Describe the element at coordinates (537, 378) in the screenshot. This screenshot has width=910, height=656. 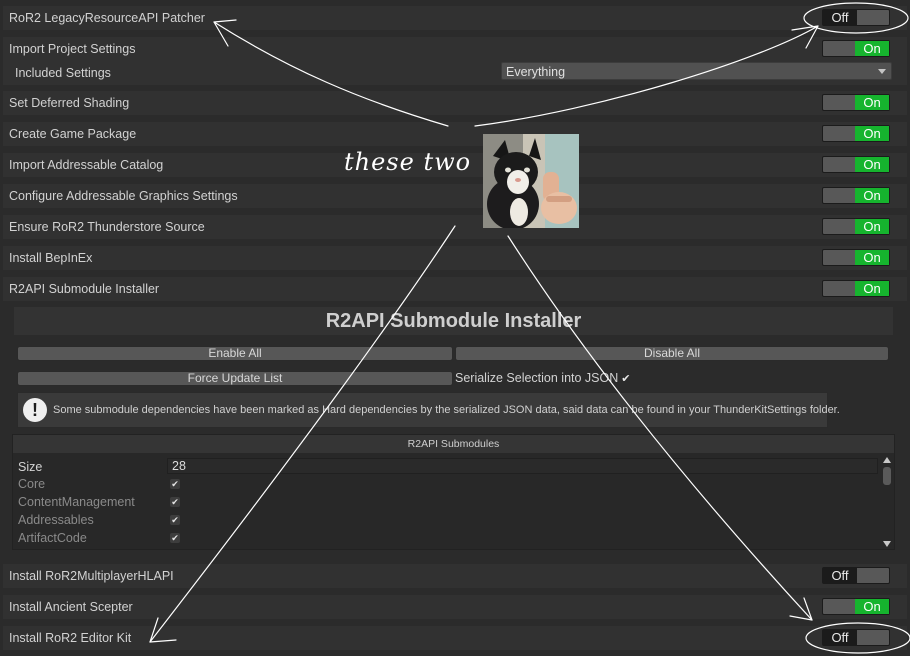
I see `serialize-json-label: Serialize Selection into JSON` at that location.